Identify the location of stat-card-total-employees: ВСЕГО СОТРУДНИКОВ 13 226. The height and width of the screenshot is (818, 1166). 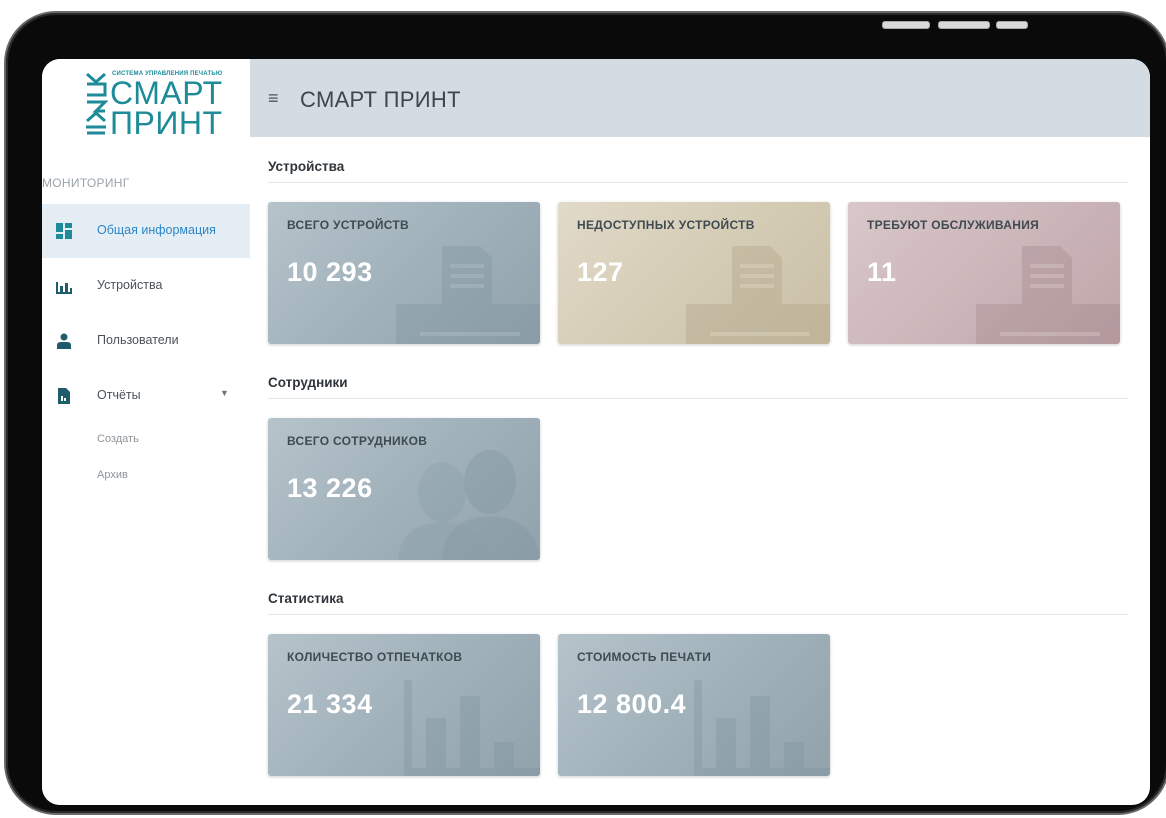
(404, 489).